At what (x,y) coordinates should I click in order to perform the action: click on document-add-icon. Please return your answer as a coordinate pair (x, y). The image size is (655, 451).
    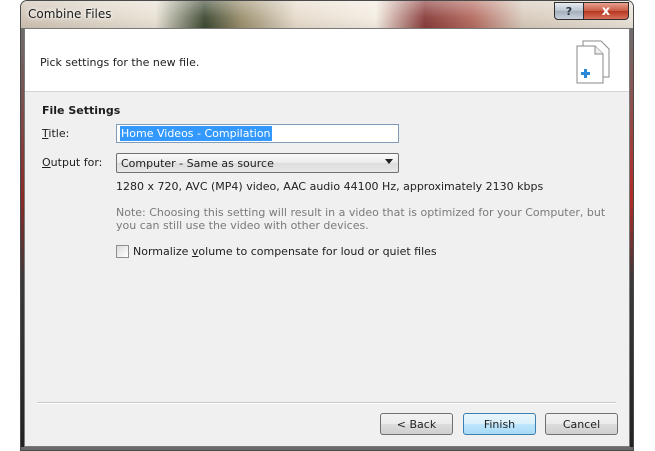
    Looking at the image, I should click on (593, 62).